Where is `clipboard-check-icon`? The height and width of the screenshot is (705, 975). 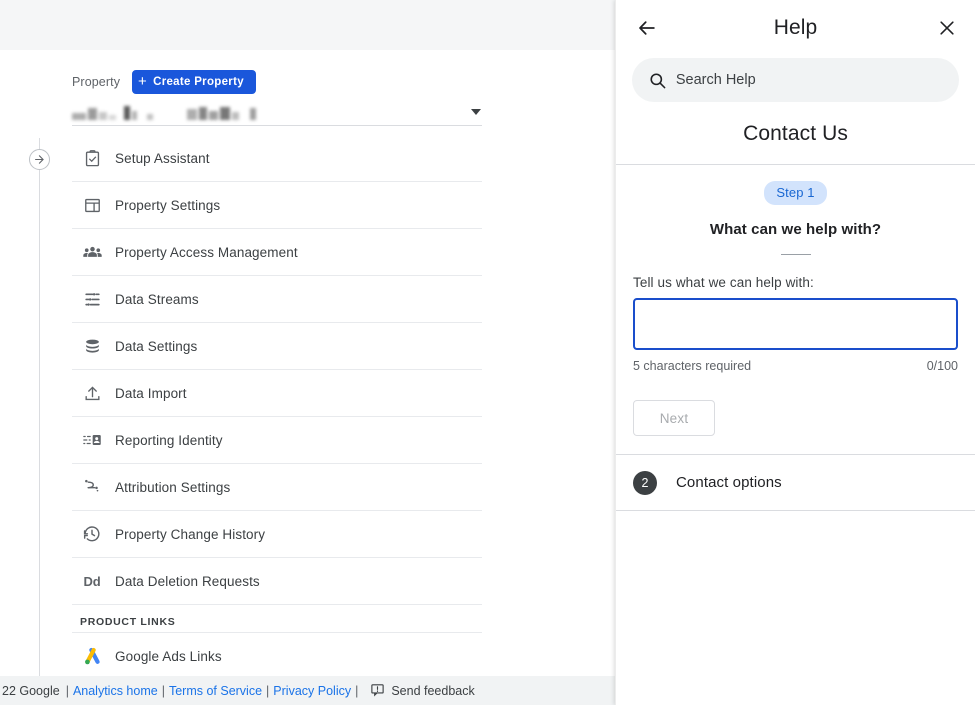 clipboard-check-icon is located at coordinates (92, 158).